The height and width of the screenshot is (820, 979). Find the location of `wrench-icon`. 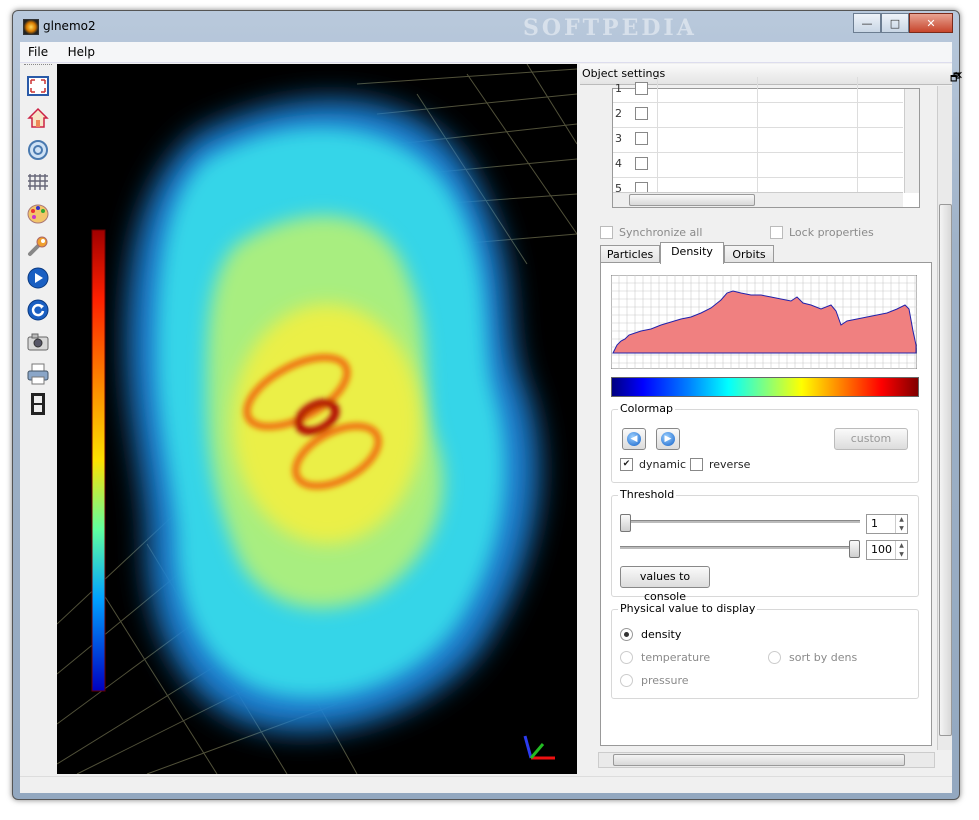

wrench-icon is located at coordinates (38, 246).